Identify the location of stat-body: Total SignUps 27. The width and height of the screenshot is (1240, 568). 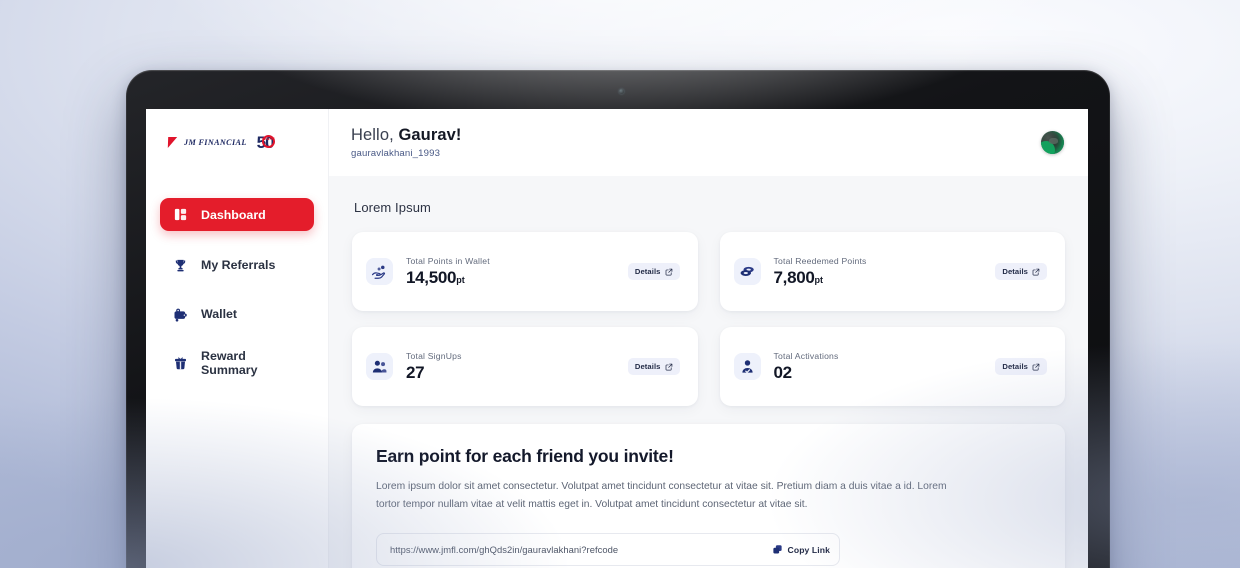
(510, 366).